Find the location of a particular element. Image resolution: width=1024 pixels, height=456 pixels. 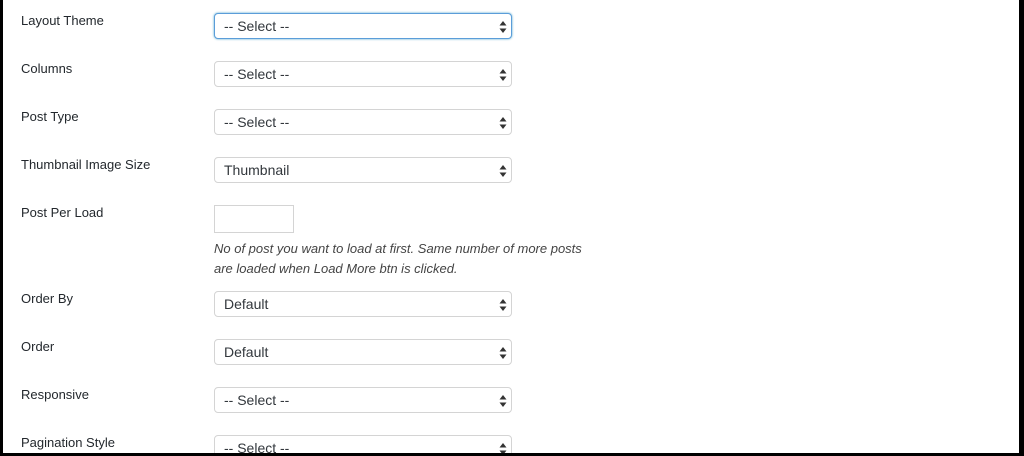

order-select: Default is located at coordinates (363, 352).